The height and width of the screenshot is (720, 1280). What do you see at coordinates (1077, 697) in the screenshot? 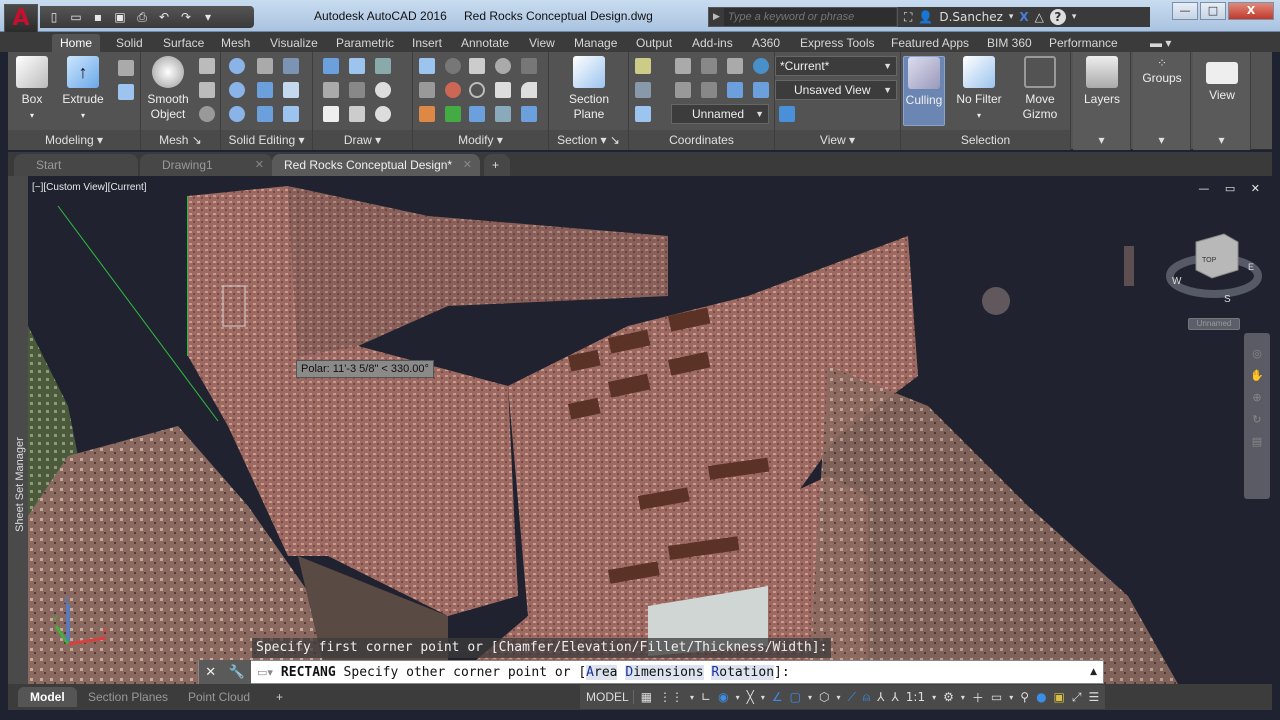
I see `clean-screen-icon: ⤢` at bounding box center [1077, 697].